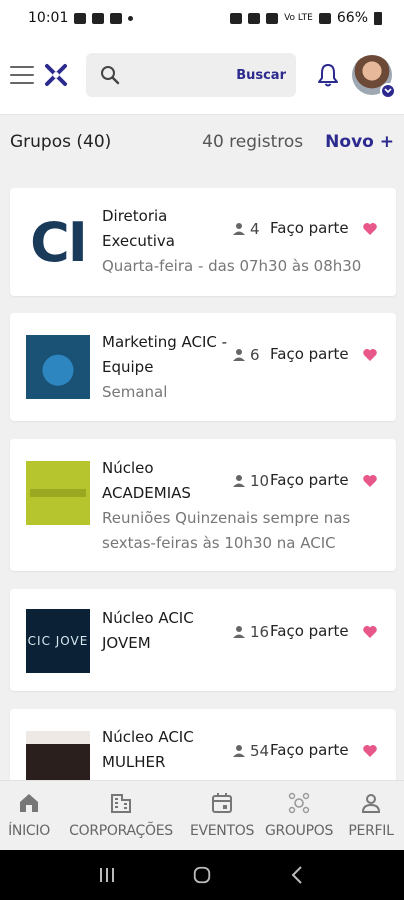 This screenshot has height=900, width=404. Describe the element at coordinates (260, 631) in the screenshot. I see `member-count: 16` at that location.